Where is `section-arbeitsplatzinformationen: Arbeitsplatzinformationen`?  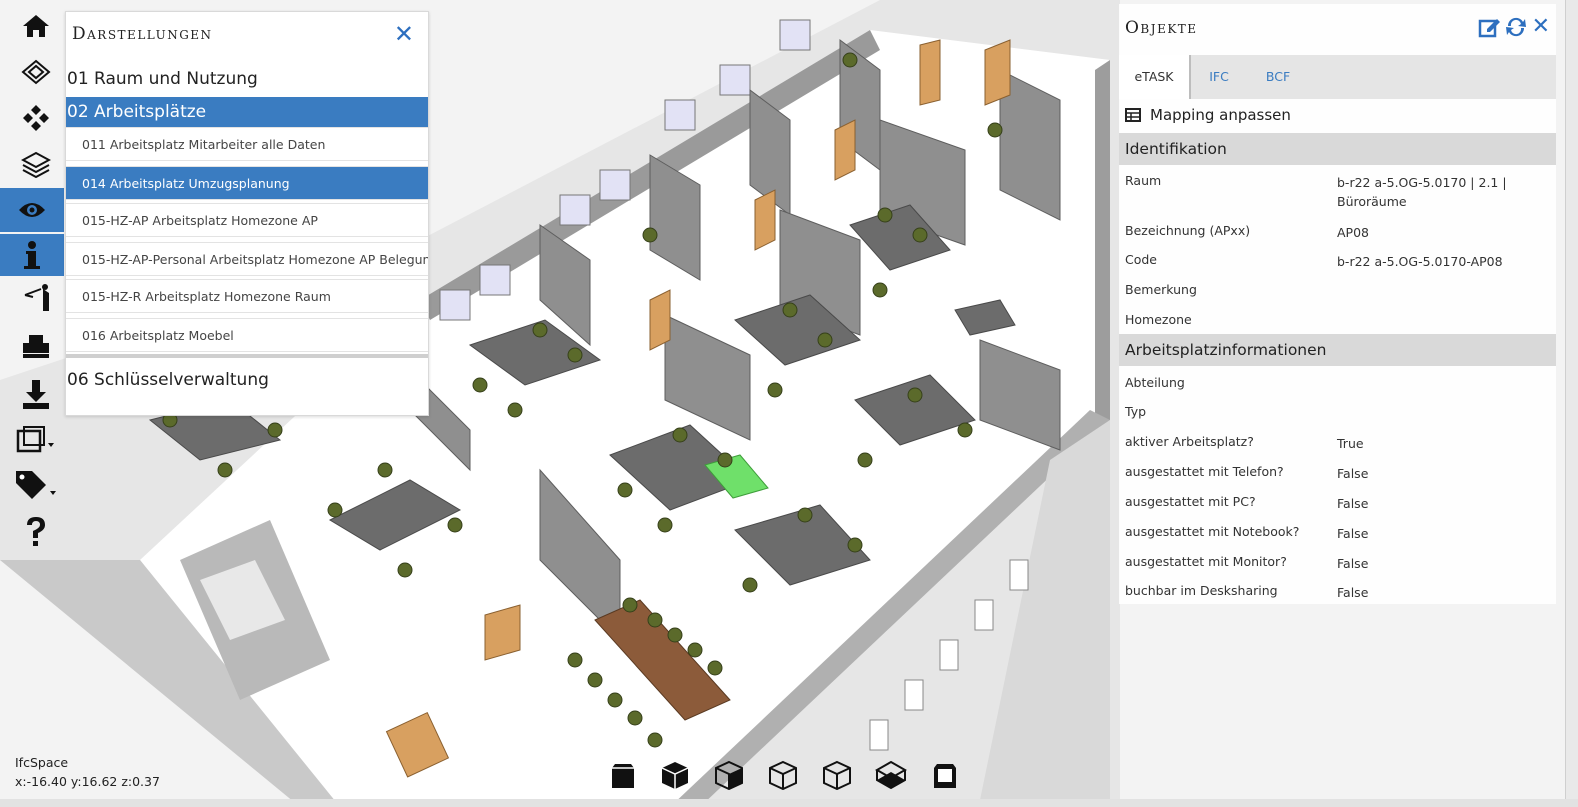
section-arbeitsplatzinformationen: Arbeitsplatzinformationen is located at coordinates (1337, 350).